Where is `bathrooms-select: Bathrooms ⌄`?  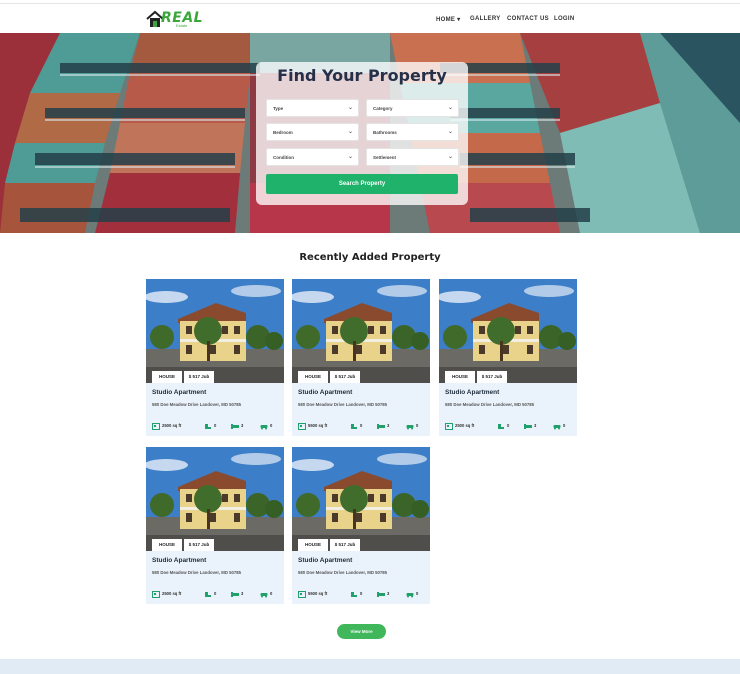
bathrooms-select: Bathrooms ⌄ is located at coordinates (412, 132).